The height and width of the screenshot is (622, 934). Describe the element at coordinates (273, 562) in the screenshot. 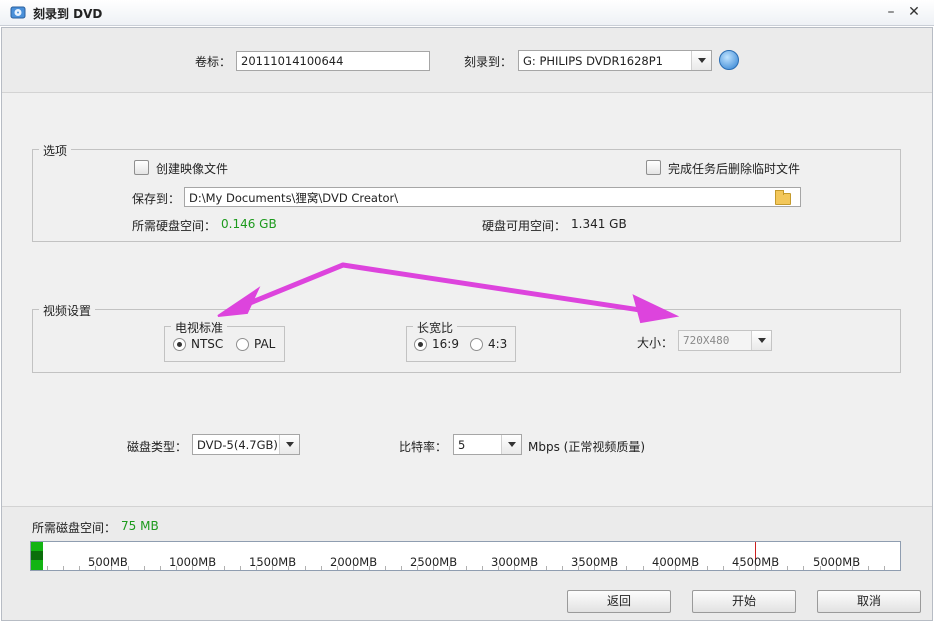

I see `scale-tick-label: 1500MB` at that location.